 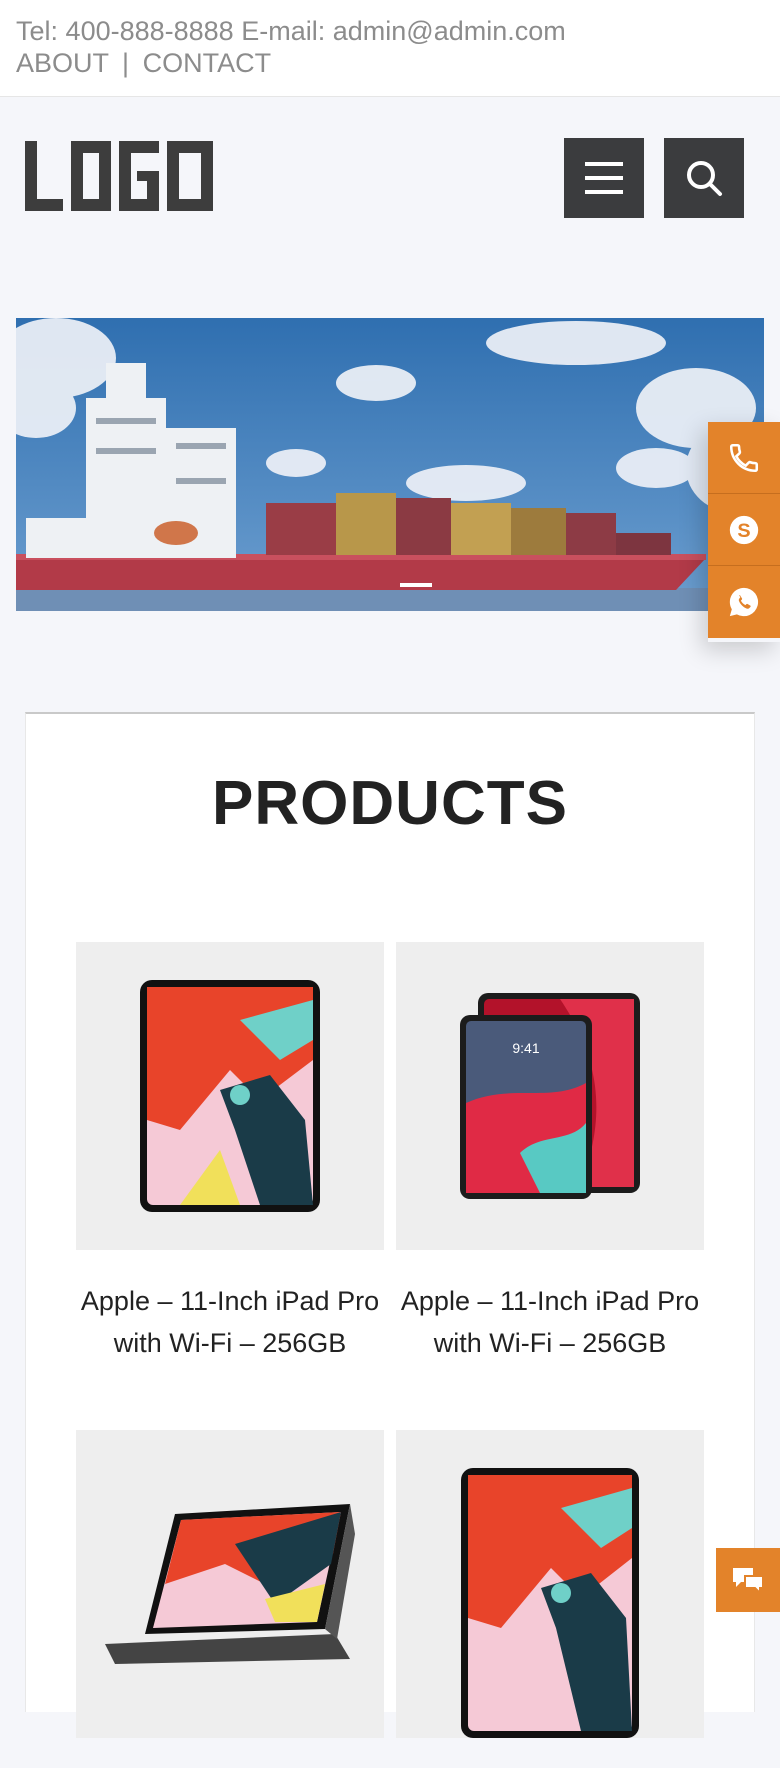 I want to click on two-ipads-image: 9:41, so click(x=550, y=1096).